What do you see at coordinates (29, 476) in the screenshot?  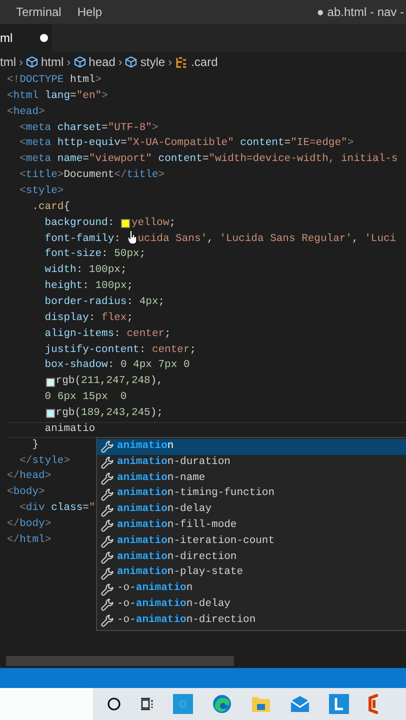 I see `code-text: </head>` at bounding box center [29, 476].